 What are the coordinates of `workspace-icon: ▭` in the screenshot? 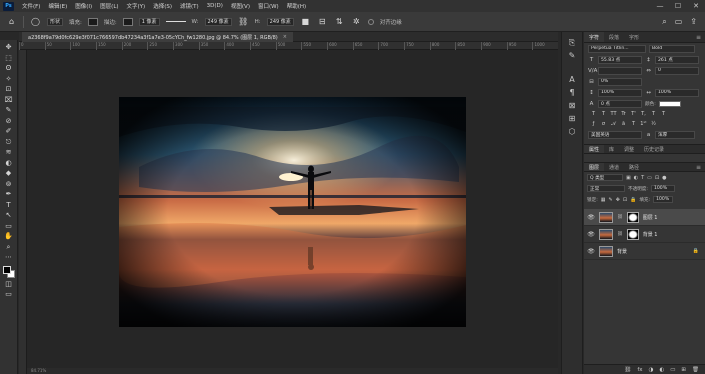 It's located at (679, 22).